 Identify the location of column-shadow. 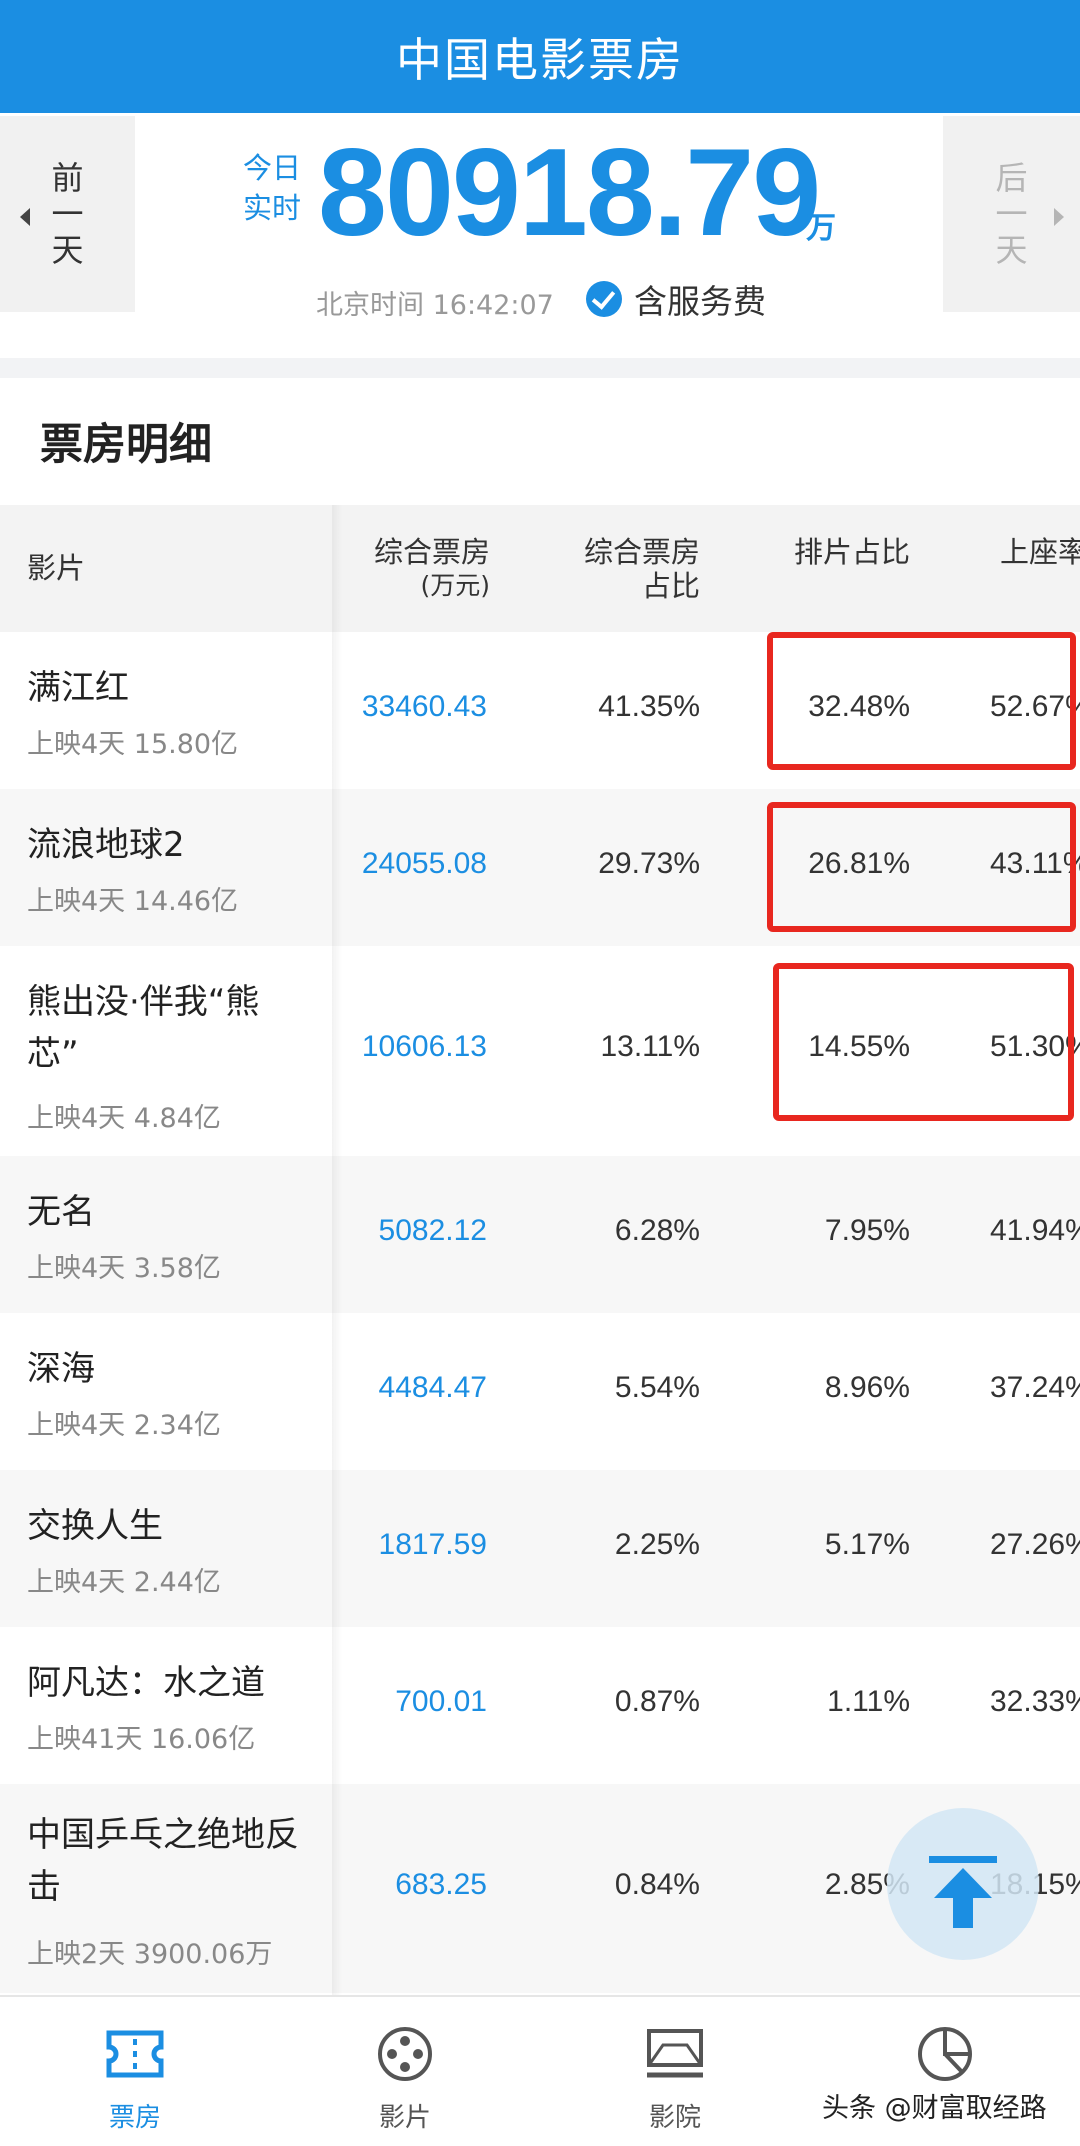
(337, 1250).